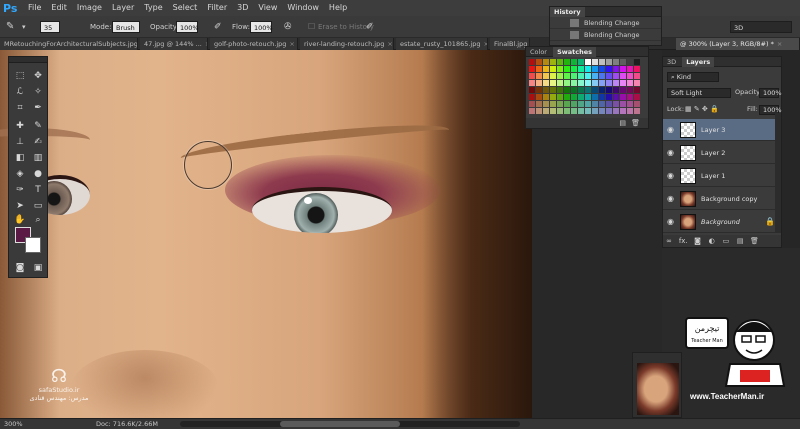 The height and width of the screenshot is (429, 800). Describe the element at coordinates (722, 130) in the screenshot. I see `layer-row-layer-3: ◉ Layer 3` at that location.